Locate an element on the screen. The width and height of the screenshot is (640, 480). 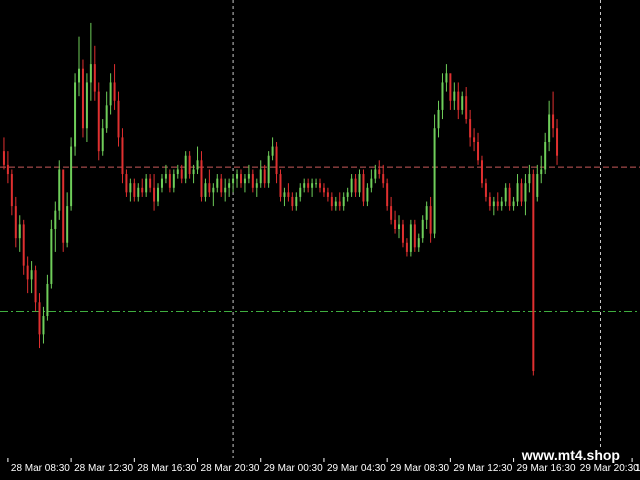
x-tick-label: 29 Mar 20:30 is located at coordinates (609, 468).